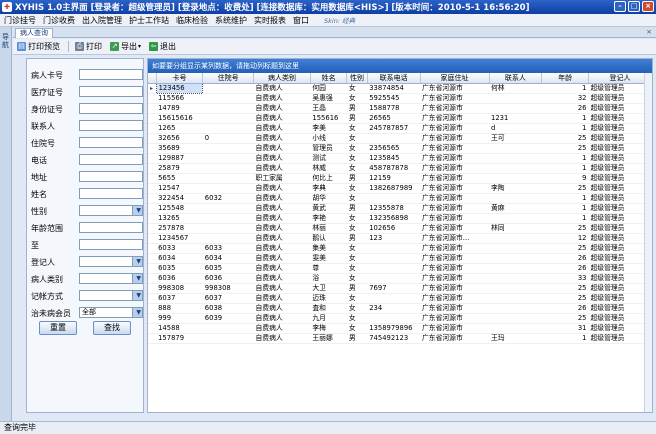  What do you see at coordinates (565, 98) in the screenshot?
I see `table-cell: 32` at bounding box center [565, 98].